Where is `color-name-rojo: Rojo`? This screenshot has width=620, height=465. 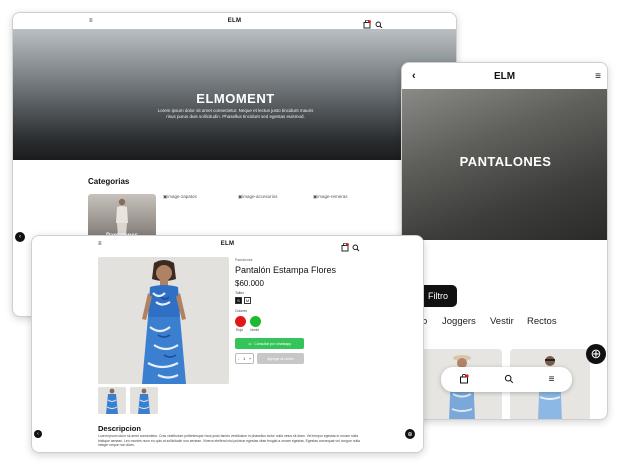
color-name-rojo: Rojo is located at coordinates (240, 330).